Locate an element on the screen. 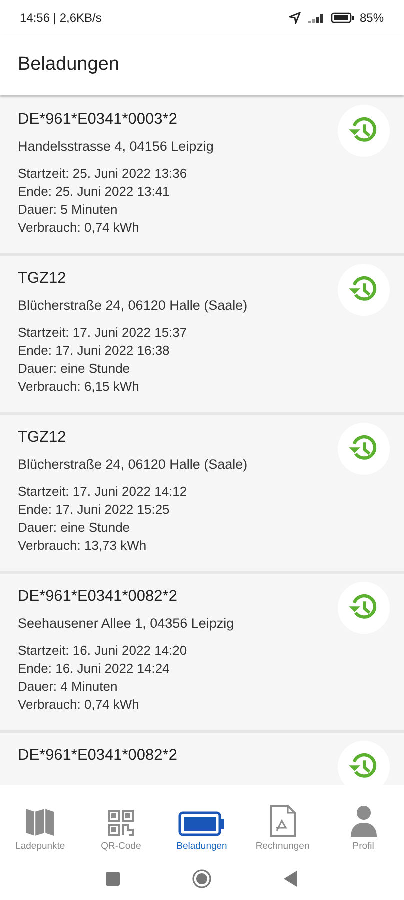  nav-tab: QR-Code is located at coordinates (121, 821).